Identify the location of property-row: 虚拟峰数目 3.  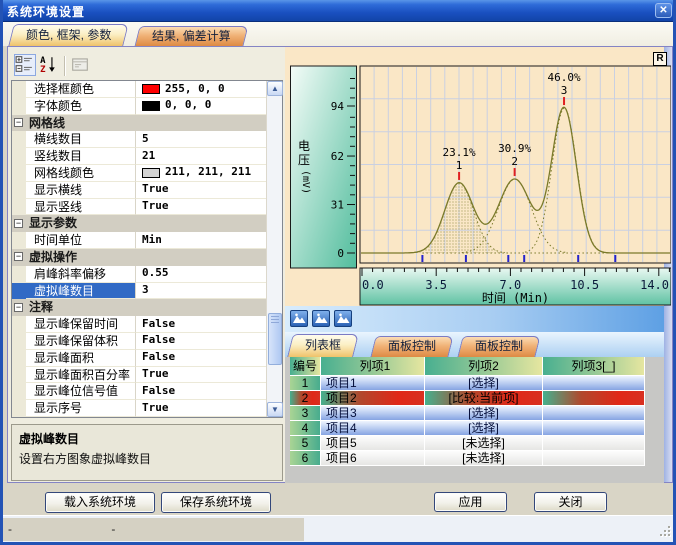
(139, 291).